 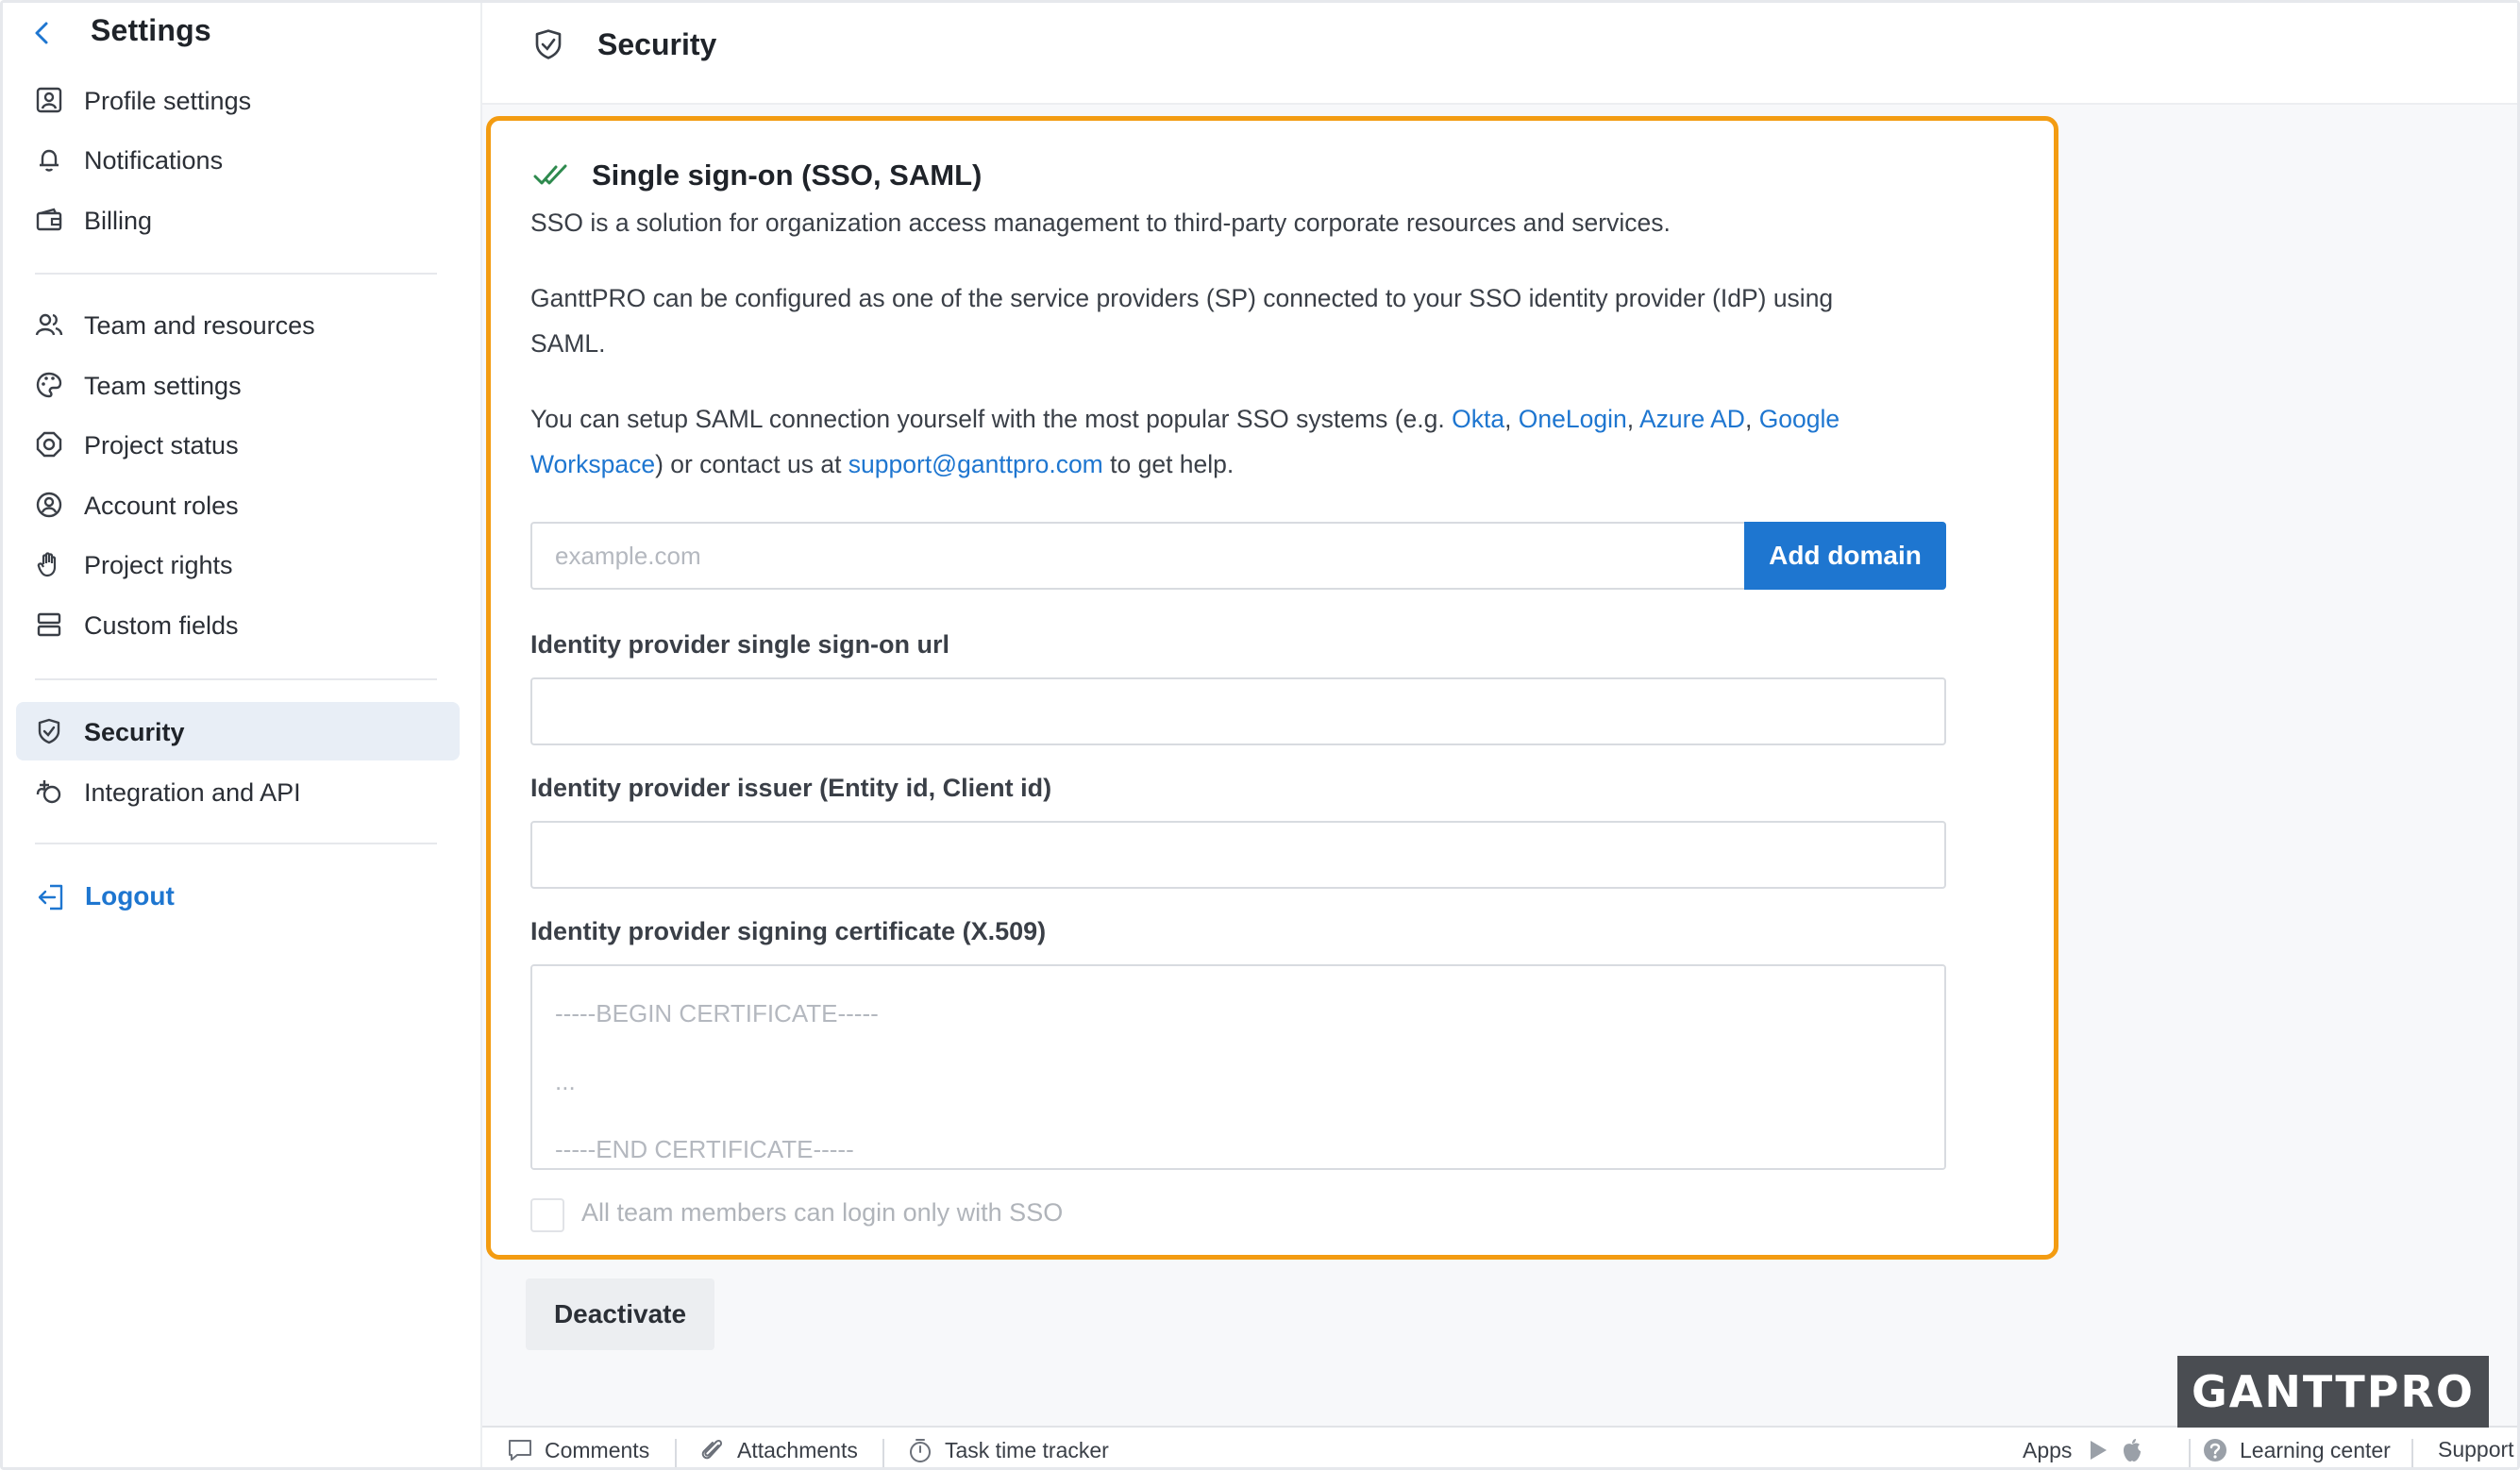 What do you see at coordinates (158, 565) in the screenshot?
I see `sidebar-item-label: Project rights` at bounding box center [158, 565].